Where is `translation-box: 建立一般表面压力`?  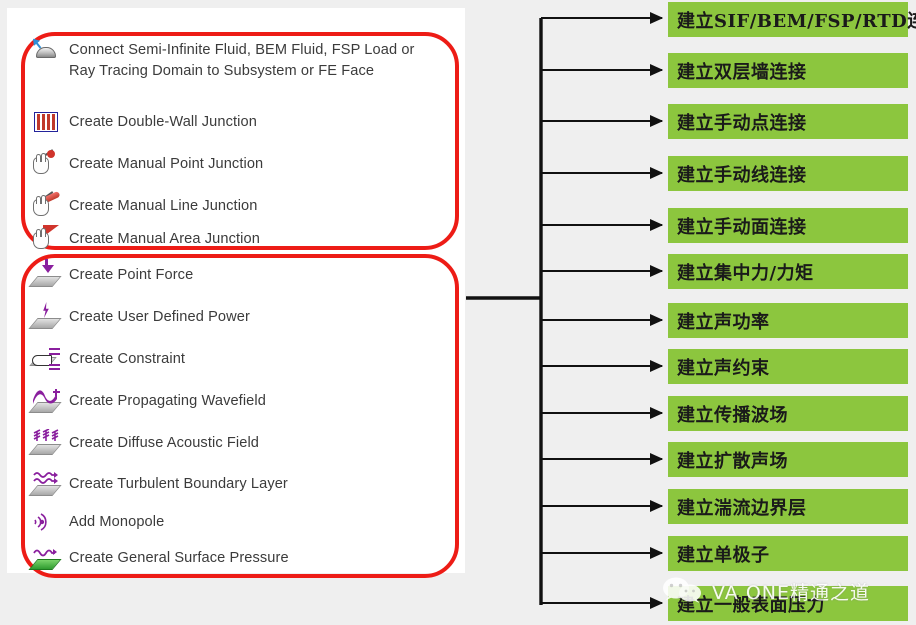 translation-box: 建立一般表面压力 is located at coordinates (788, 603).